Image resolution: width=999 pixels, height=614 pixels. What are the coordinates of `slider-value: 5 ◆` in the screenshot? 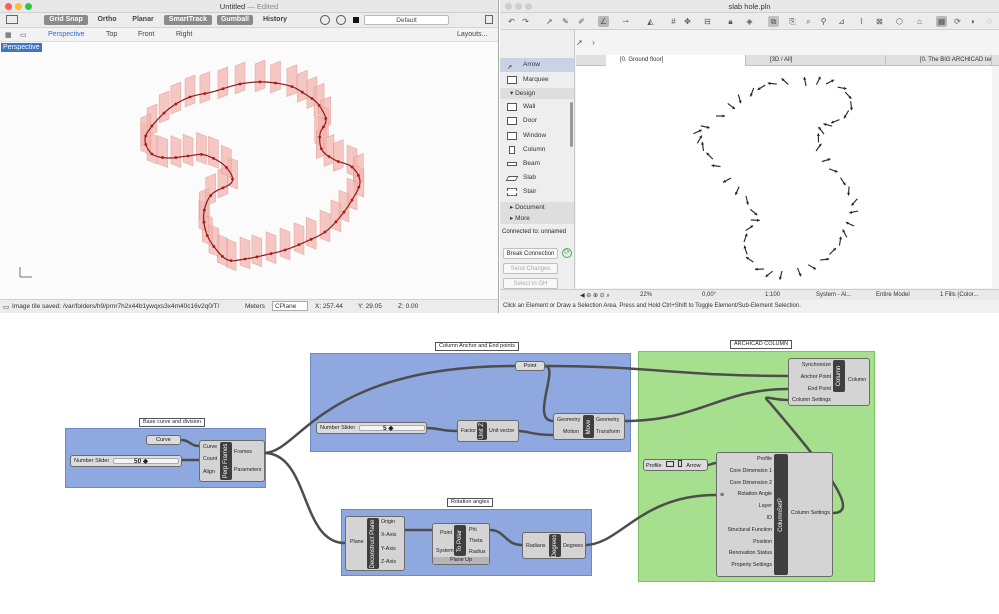 It's located at (388, 428).